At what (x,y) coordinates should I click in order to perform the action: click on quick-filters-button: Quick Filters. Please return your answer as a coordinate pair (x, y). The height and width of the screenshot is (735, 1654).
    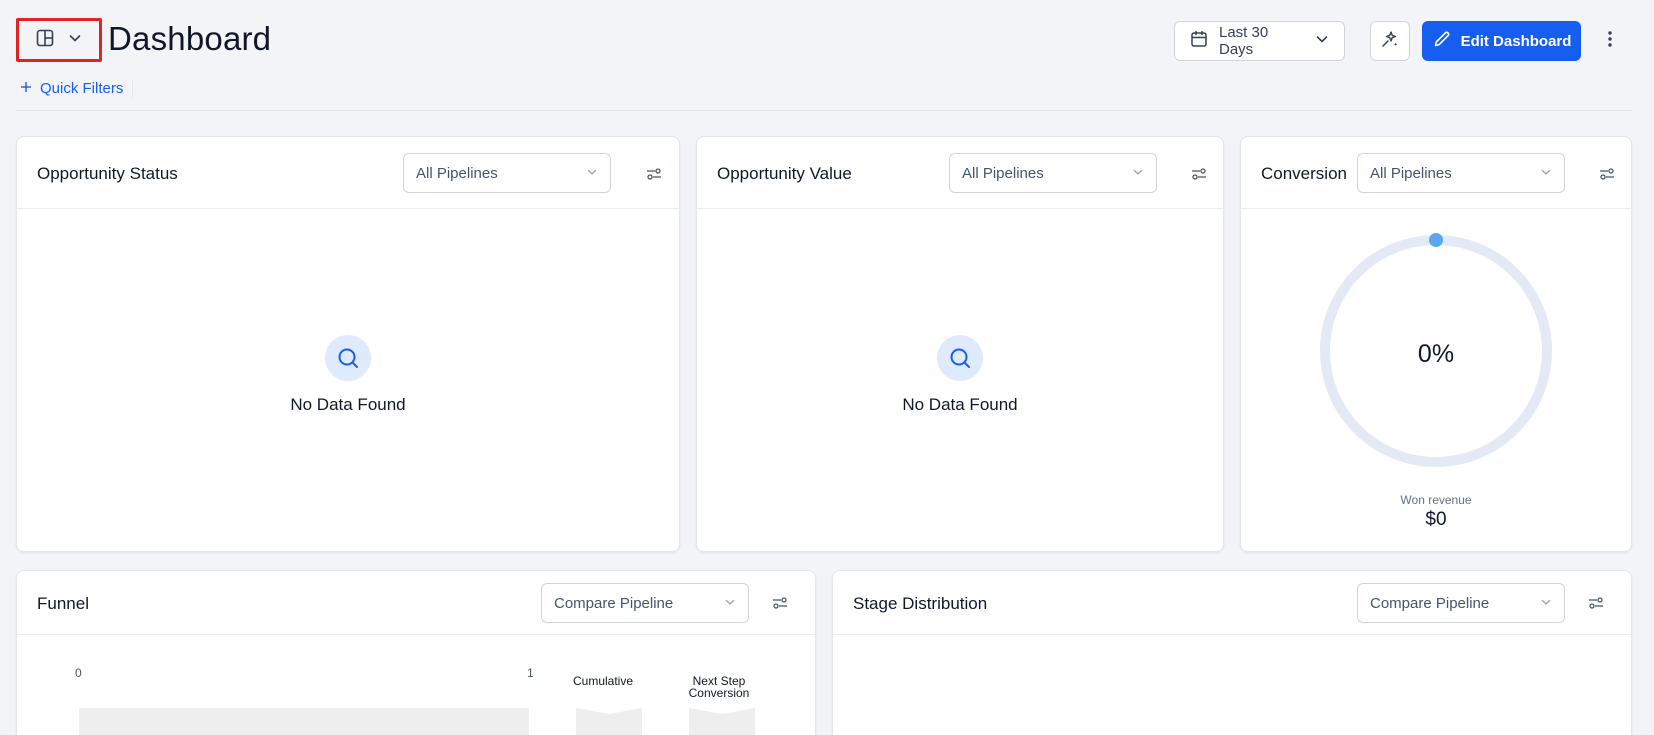
    Looking at the image, I should click on (71, 88).